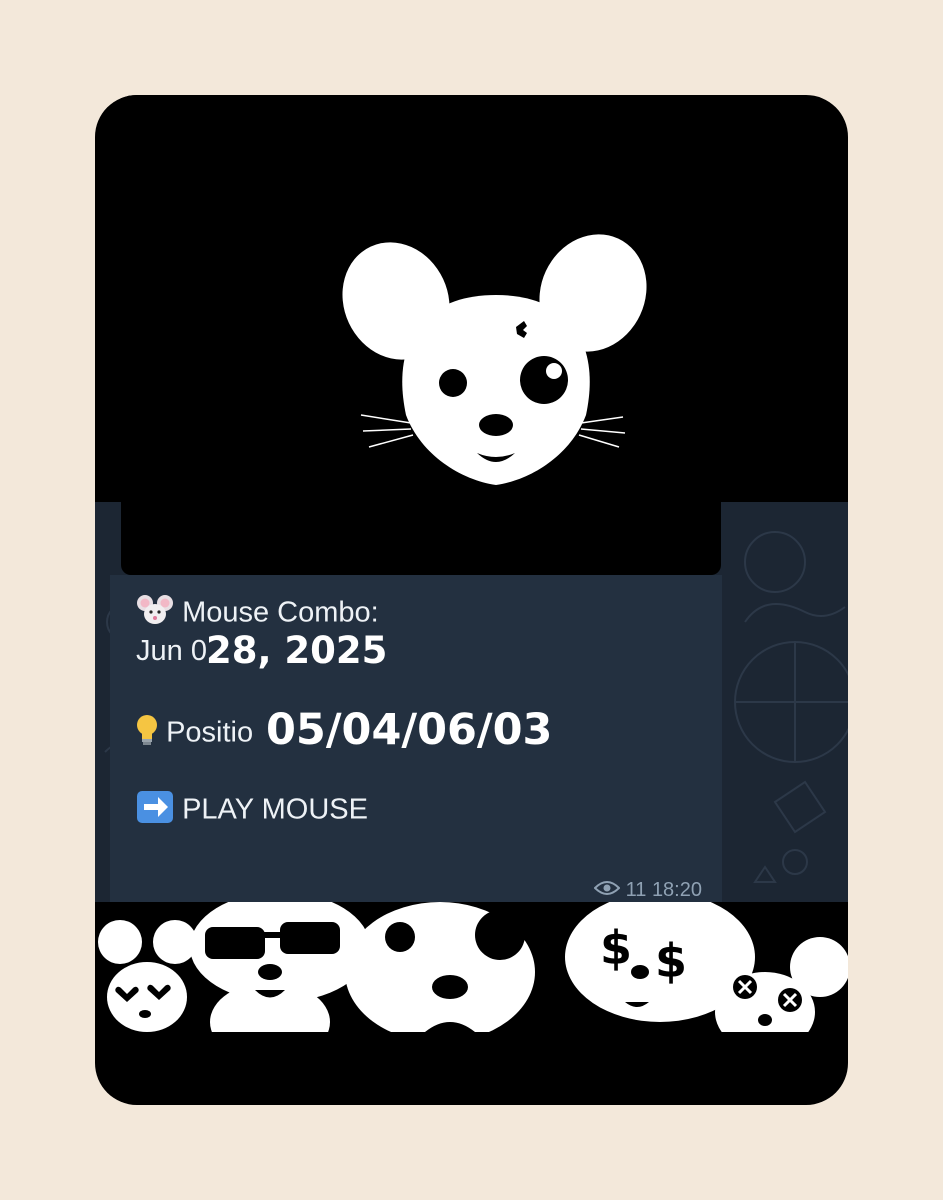  I want to click on light-bulb-icon, so click(147, 734).